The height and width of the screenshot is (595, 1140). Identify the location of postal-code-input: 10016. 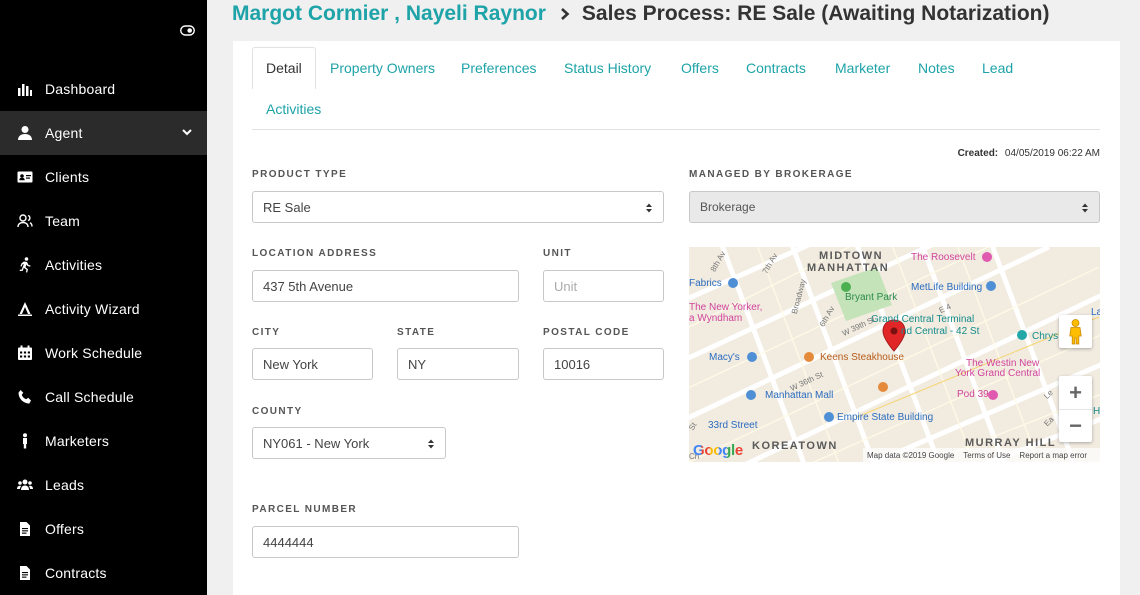
(603, 364).